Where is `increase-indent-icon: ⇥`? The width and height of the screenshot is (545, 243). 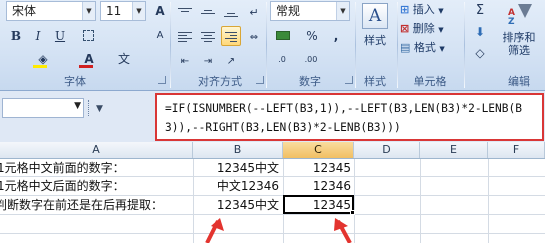 increase-indent-icon: ⇥ is located at coordinates (208, 61).